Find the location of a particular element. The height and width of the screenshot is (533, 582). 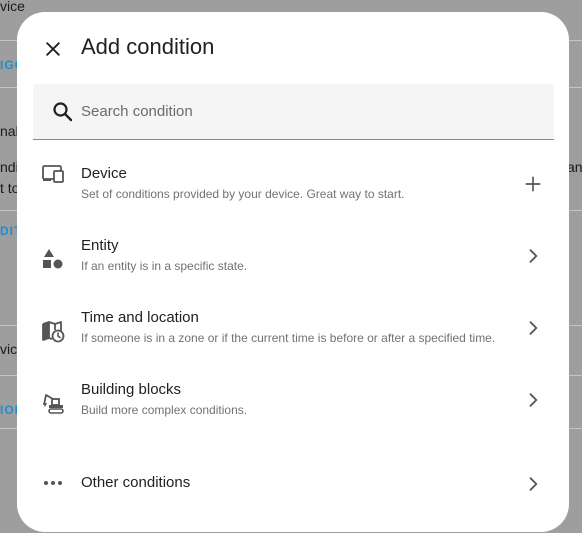

item-label: Device is located at coordinates (104, 173).